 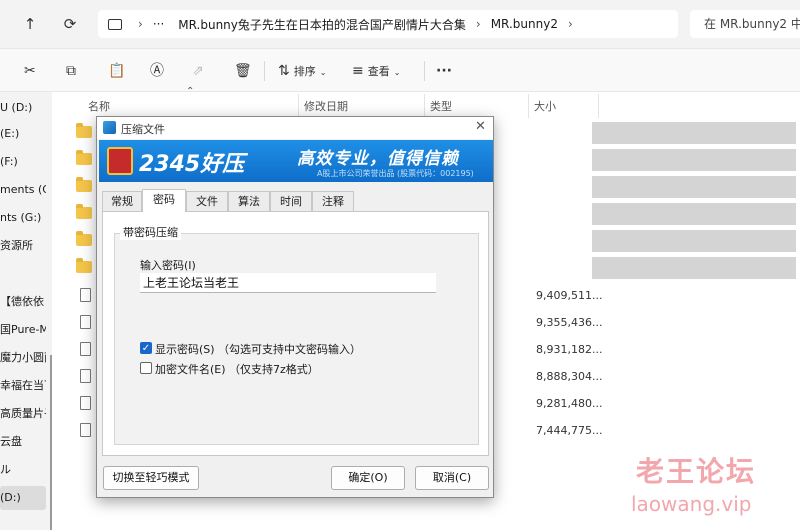 I want to click on sidebar-item: (E:), so click(x=23, y=134).